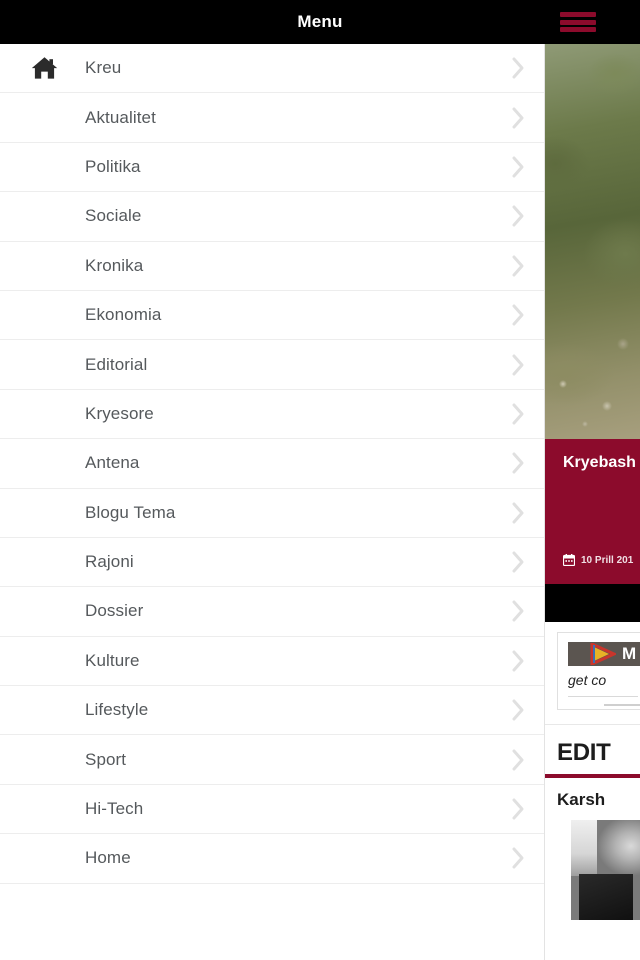  What do you see at coordinates (592, 776) in the screenshot?
I see `editorial-accent-rule` at bounding box center [592, 776].